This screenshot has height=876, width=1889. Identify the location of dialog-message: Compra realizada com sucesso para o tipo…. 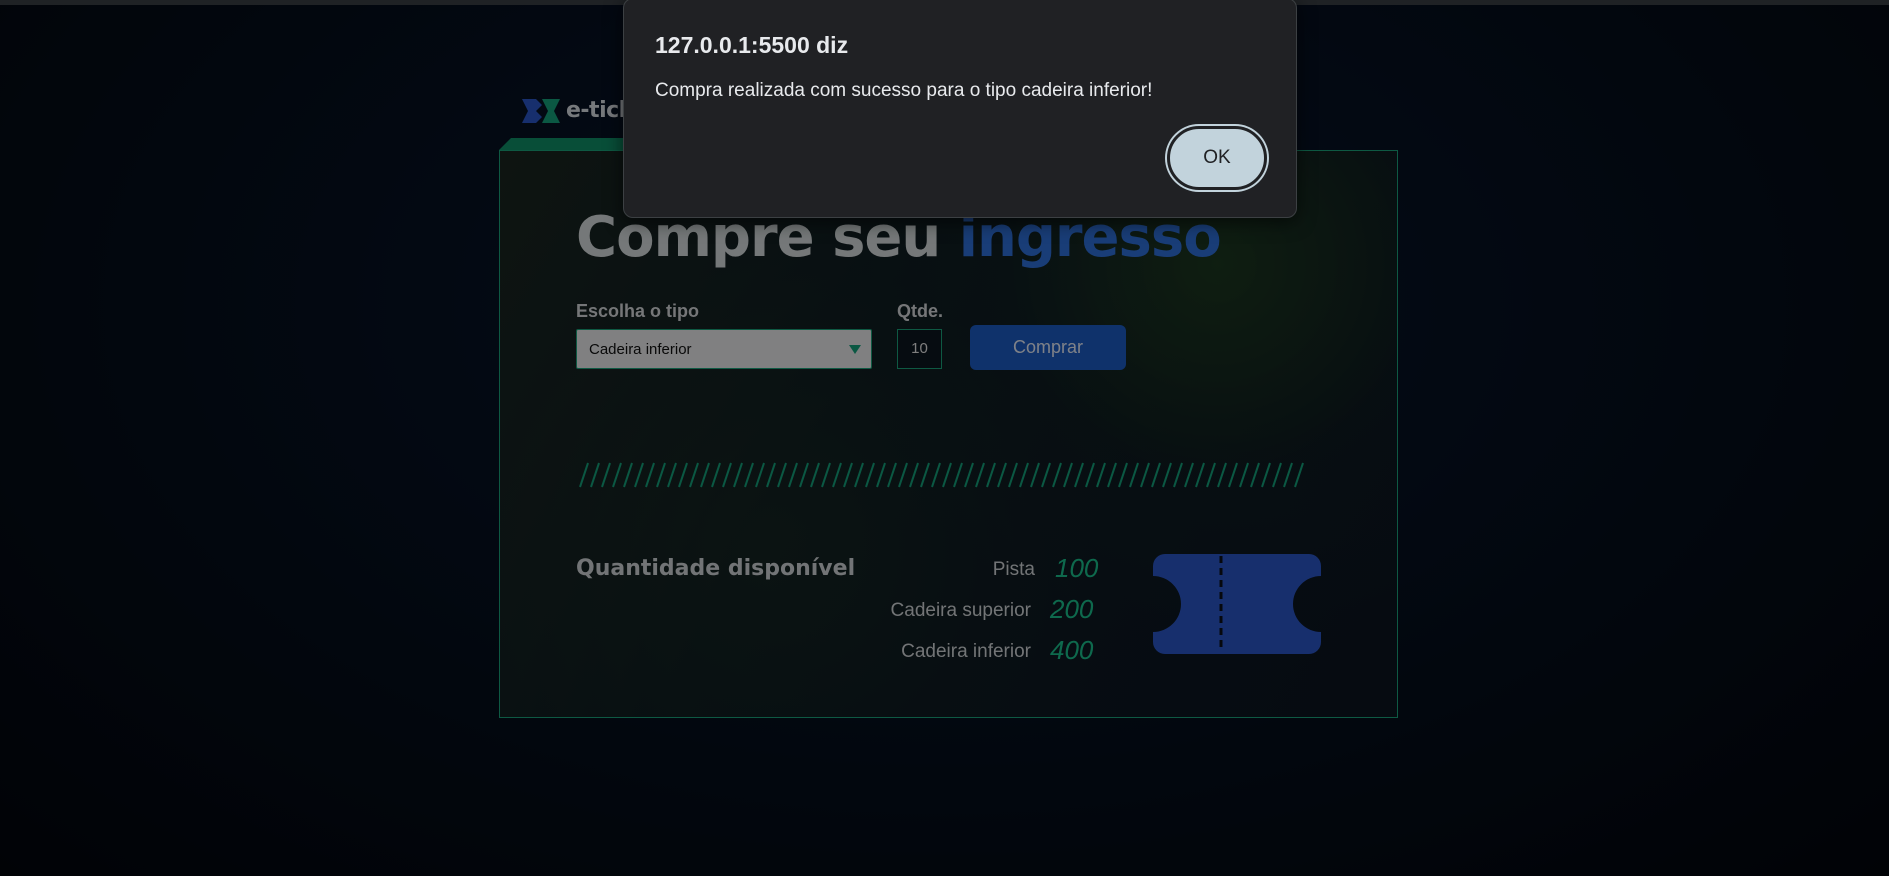
(904, 90).